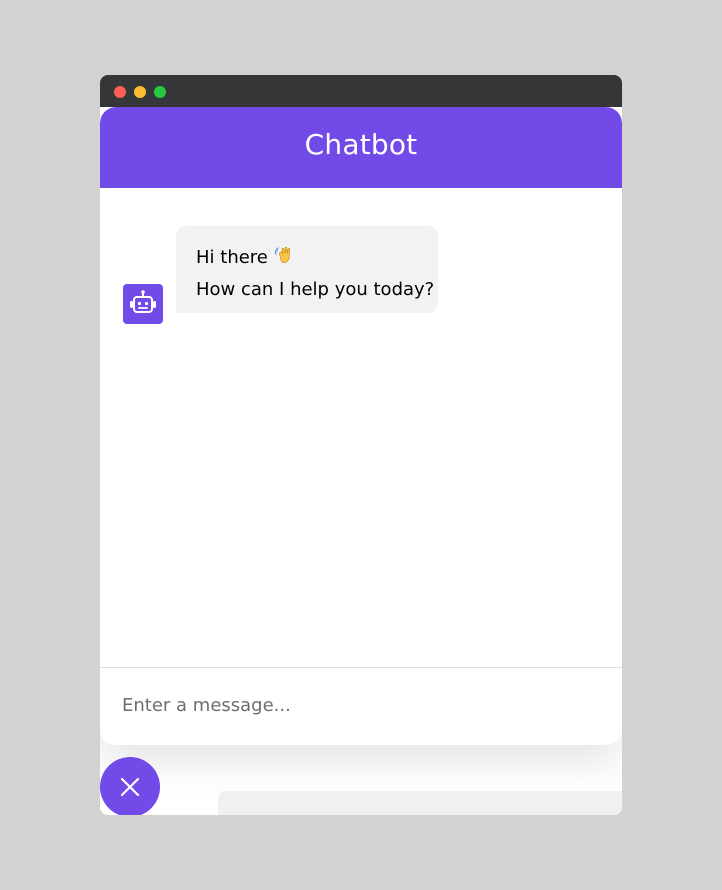  What do you see at coordinates (140, 92) in the screenshot?
I see `minimize-window-icon` at bounding box center [140, 92].